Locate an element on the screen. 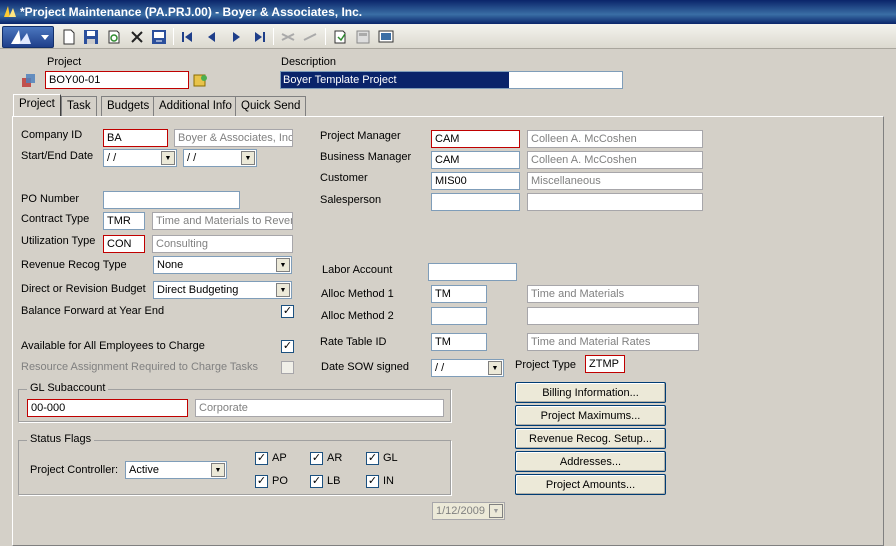 Image resolution: width=896 pixels, height=546 pixels. app-logo-icon is located at coordinates (30, 37).